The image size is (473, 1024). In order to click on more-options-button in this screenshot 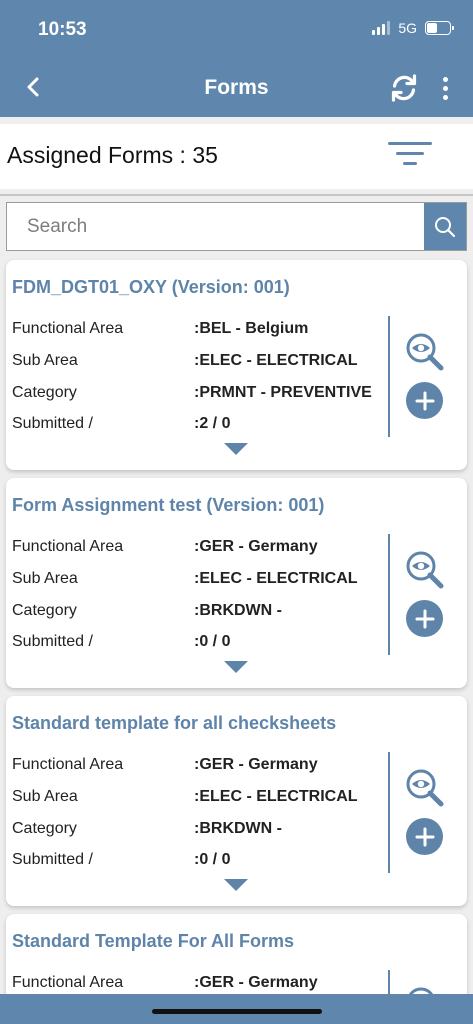, I will do `click(445, 88)`.